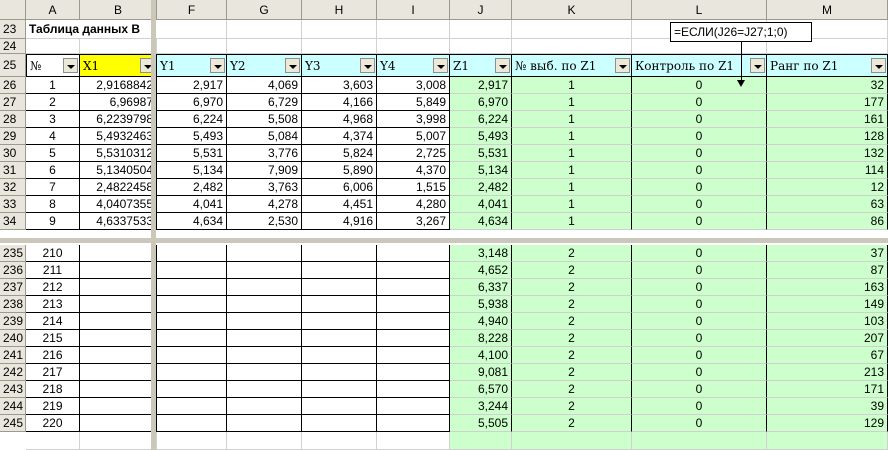  Describe the element at coordinates (13, 221) in the screenshot. I see `row-header-34: 34` at that location.